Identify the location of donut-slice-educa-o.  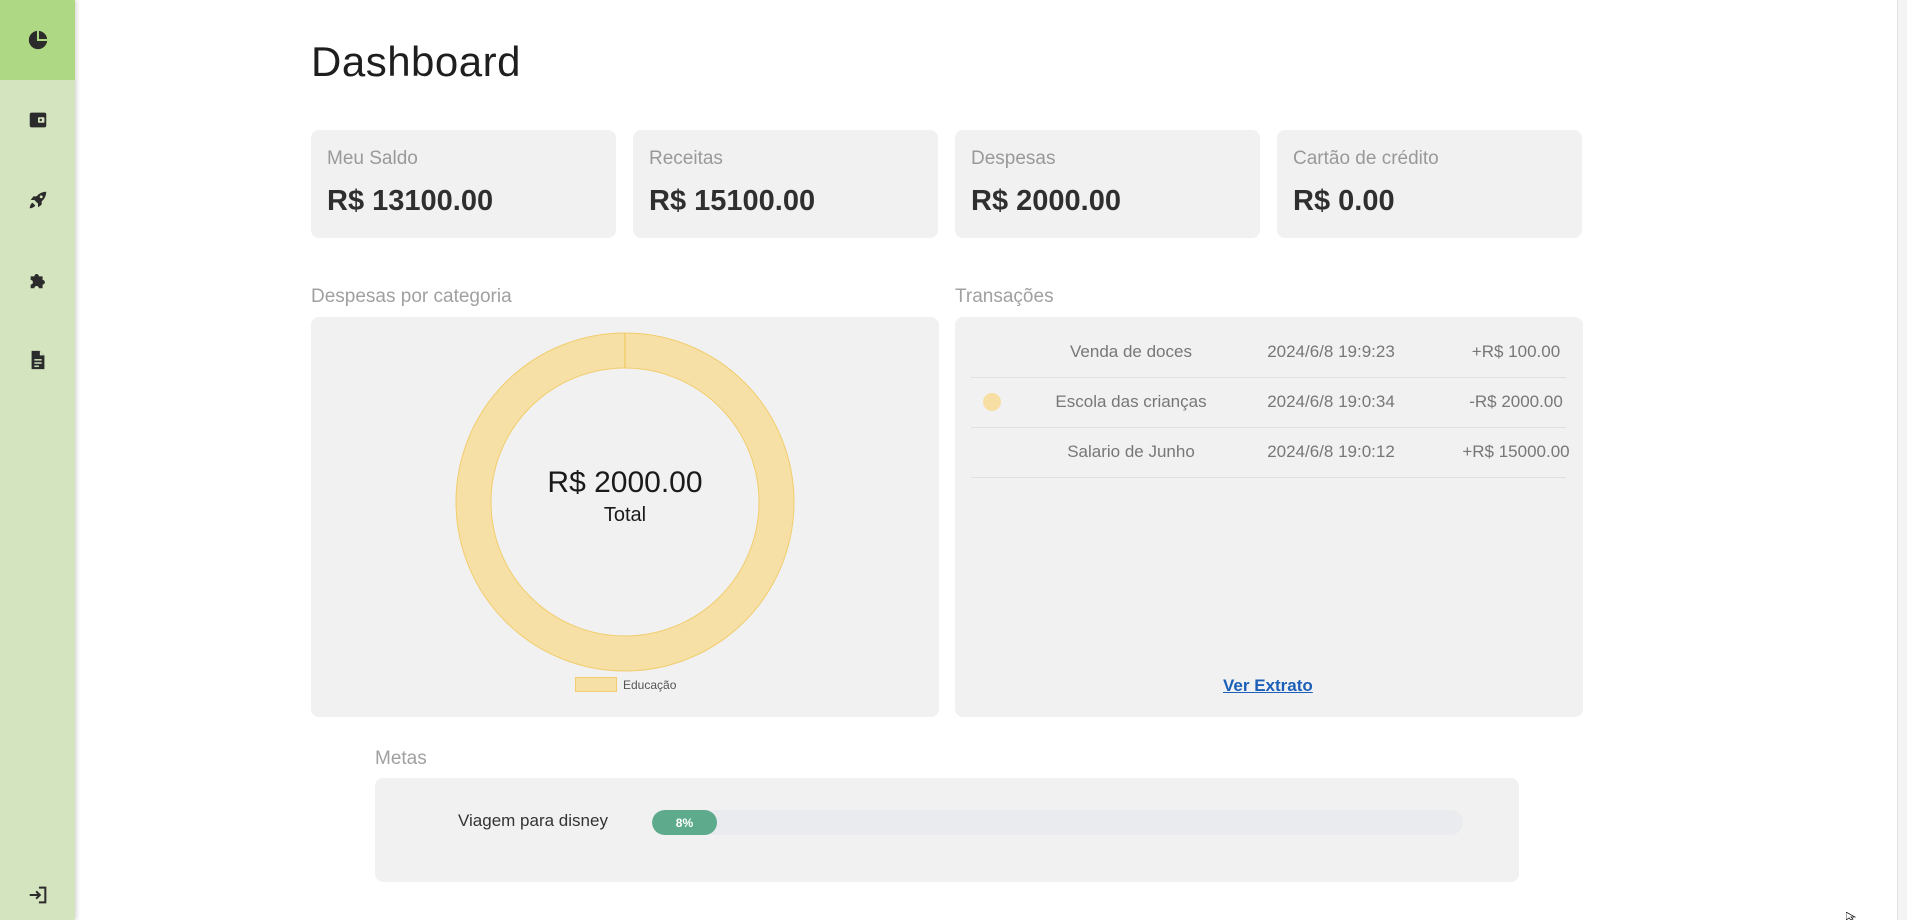
(625, 502).